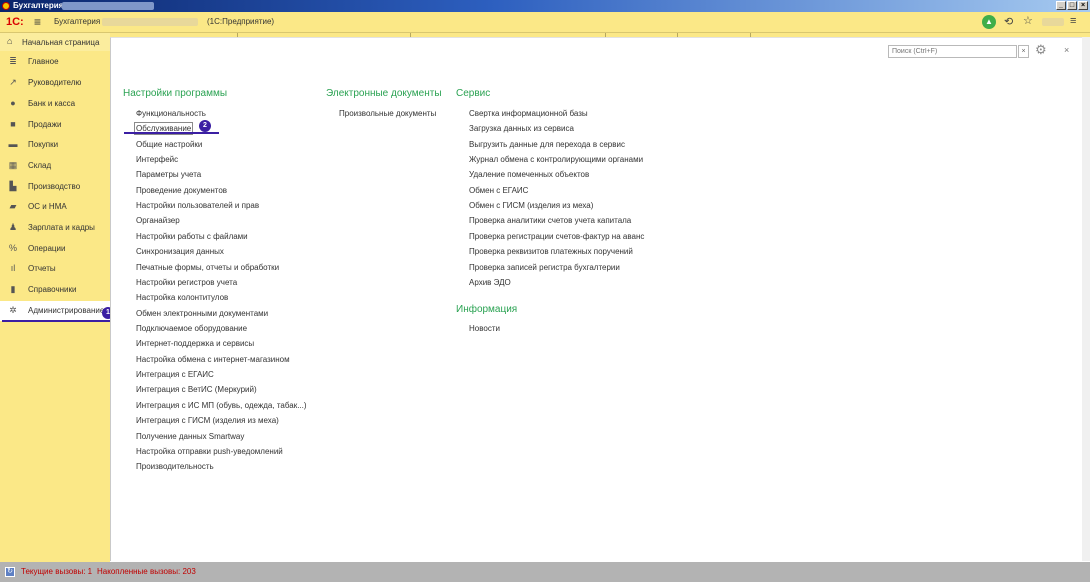 Image resolution: width=1090 pixels, height=582 pixels. Describe the element at coordinates (12, 248) in the screenshot. I see `operations-icon: %` at that location.